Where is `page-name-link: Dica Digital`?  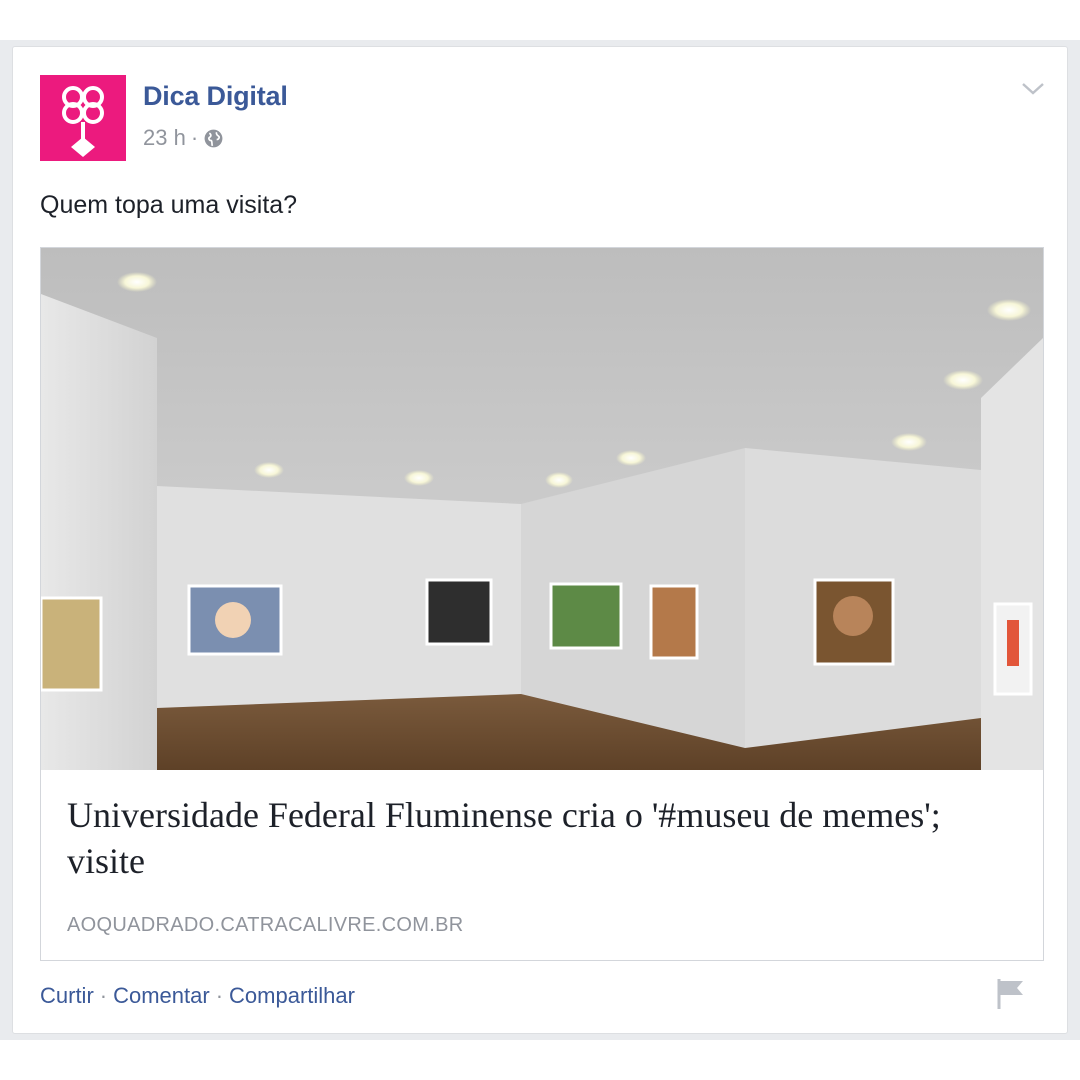 page-name-link: Dica Digital is located at coordinates (215, 96).